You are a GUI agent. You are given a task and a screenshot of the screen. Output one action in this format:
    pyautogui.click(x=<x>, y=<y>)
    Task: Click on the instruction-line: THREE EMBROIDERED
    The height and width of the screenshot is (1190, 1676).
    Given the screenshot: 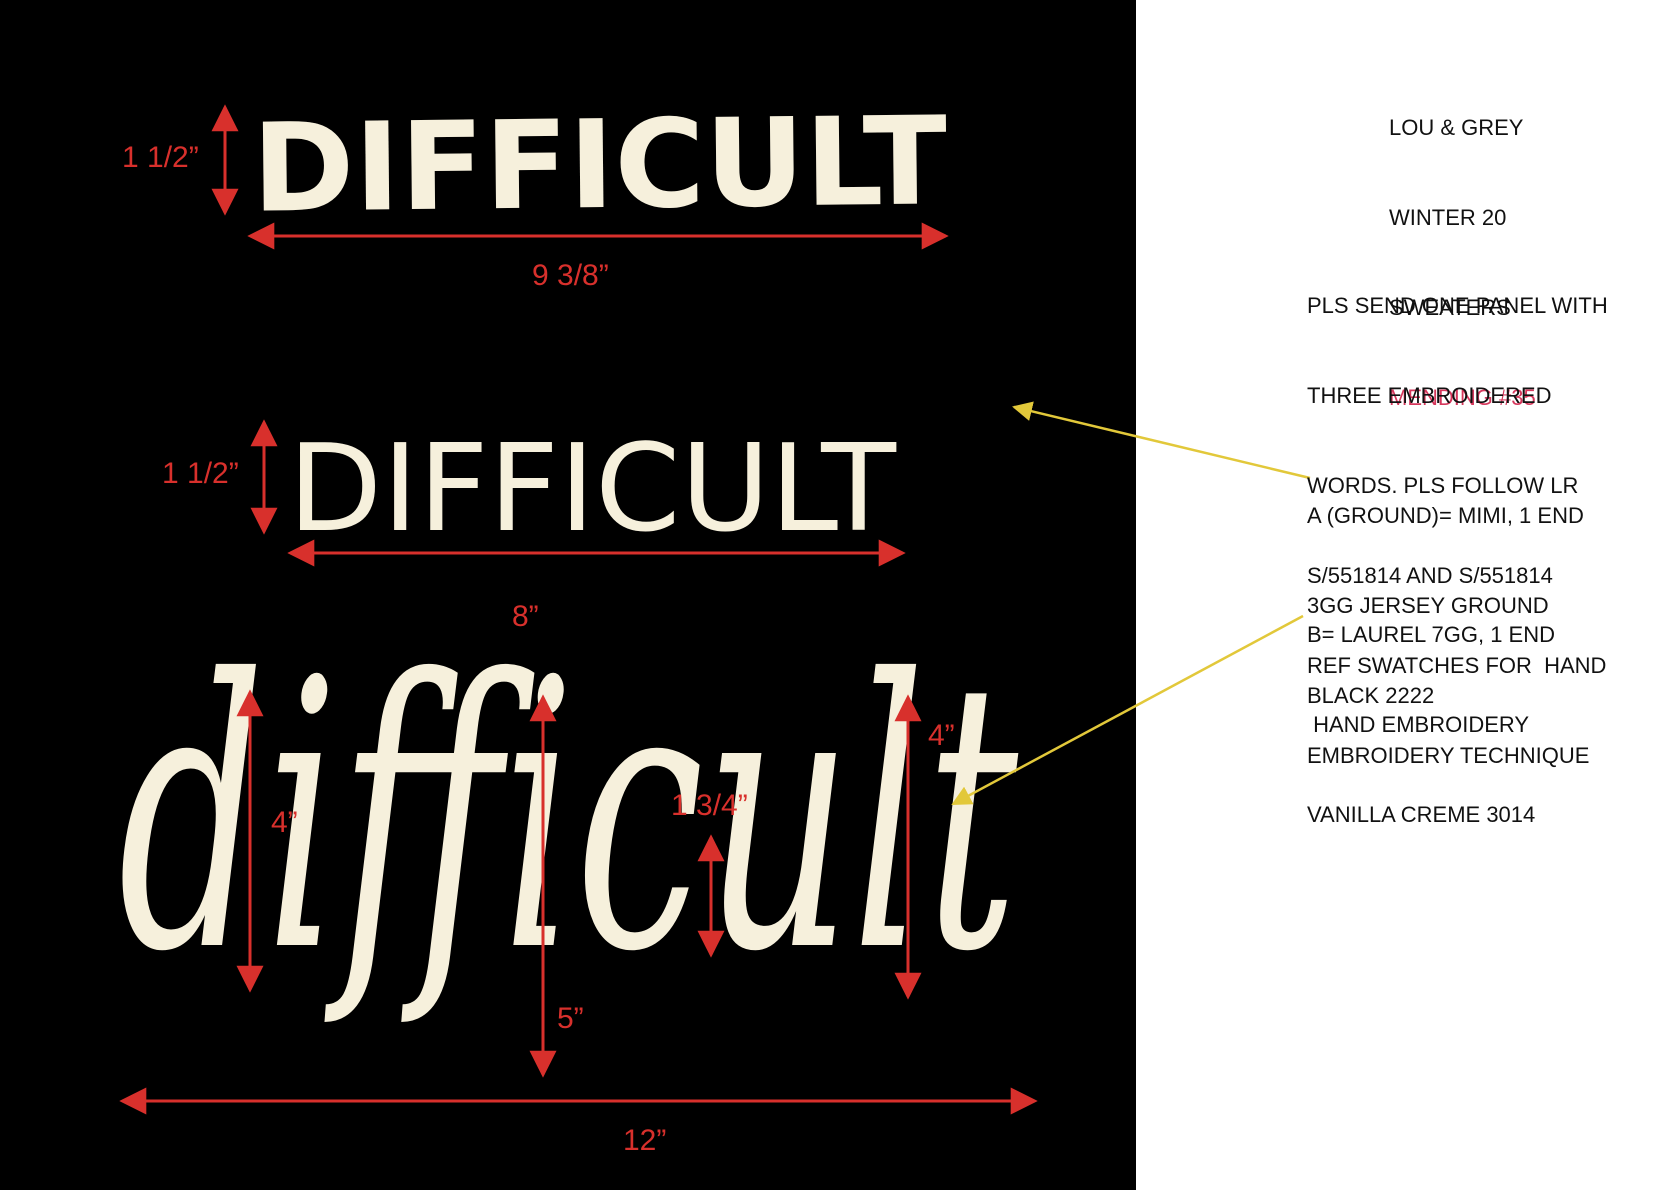 What is the action you would take?
    pyautogui.click(x=1429, y=395)
    